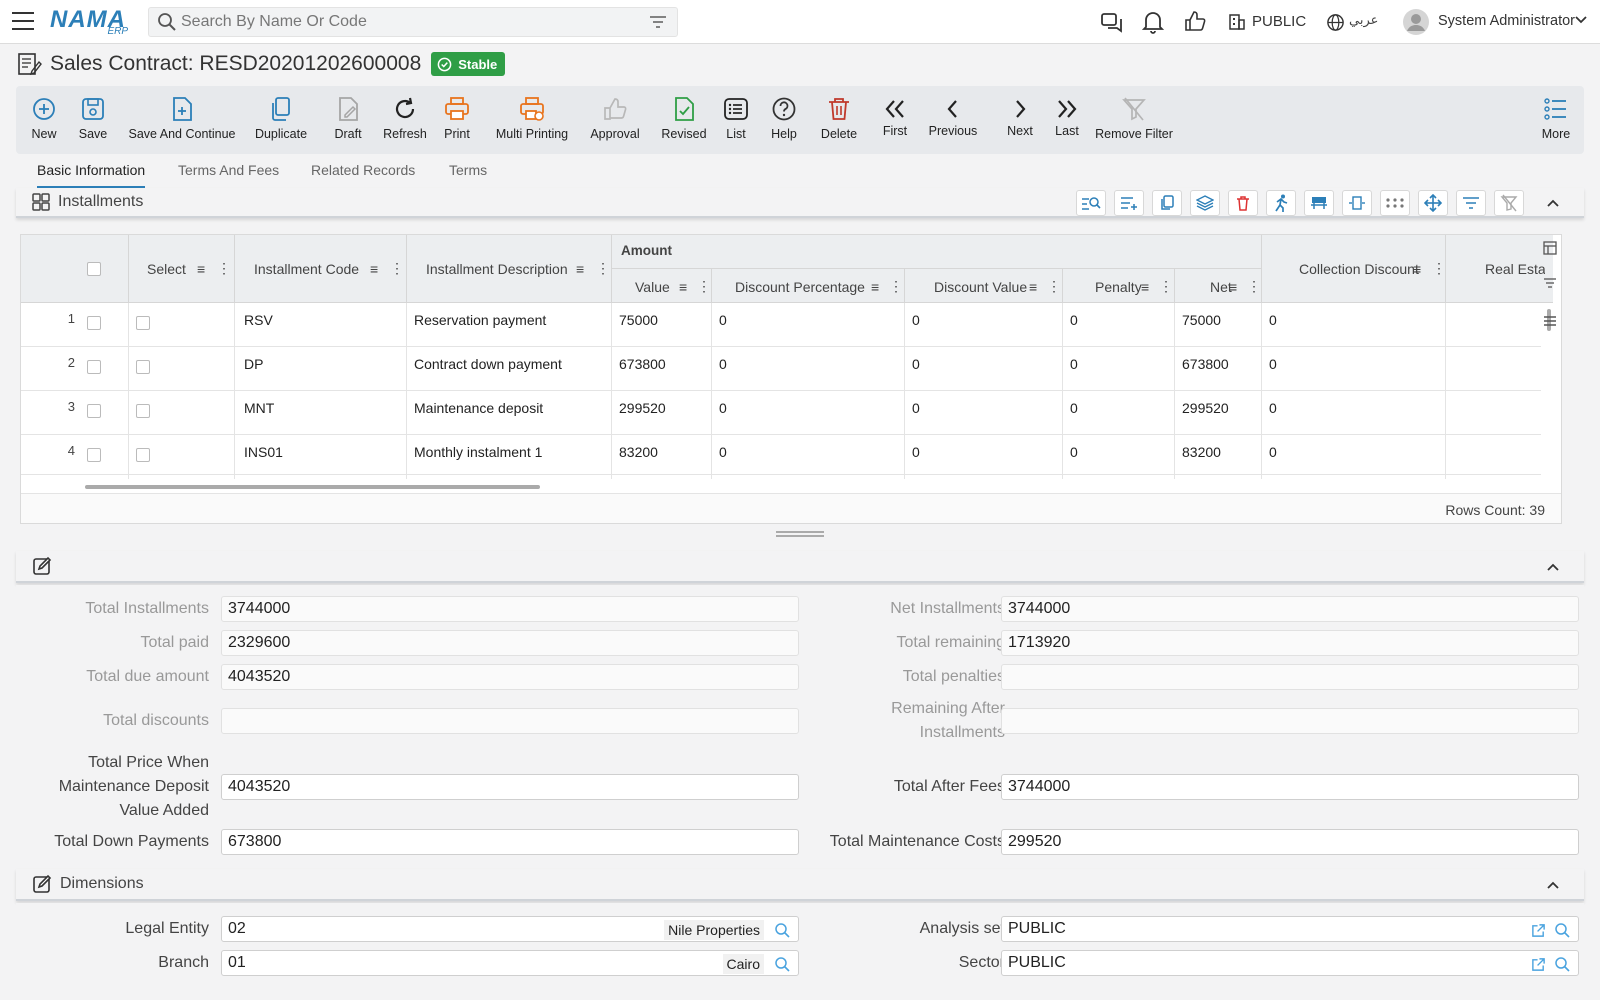  Describe the element at coordinates (94, 269) in the screenshot. I see `select-all-checkbox` at that location.